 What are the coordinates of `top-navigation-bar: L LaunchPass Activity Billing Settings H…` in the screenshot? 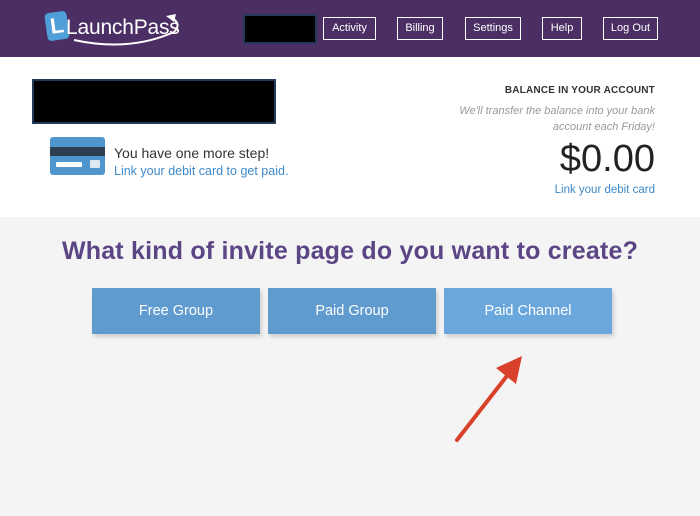 It's located at (350, 28).